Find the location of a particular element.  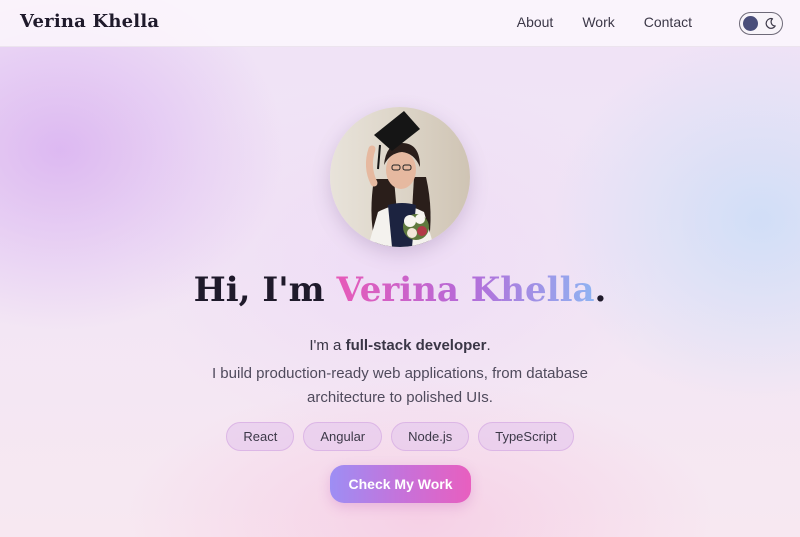

site-logo: Verina Khella is located at coordinates (89, 21).